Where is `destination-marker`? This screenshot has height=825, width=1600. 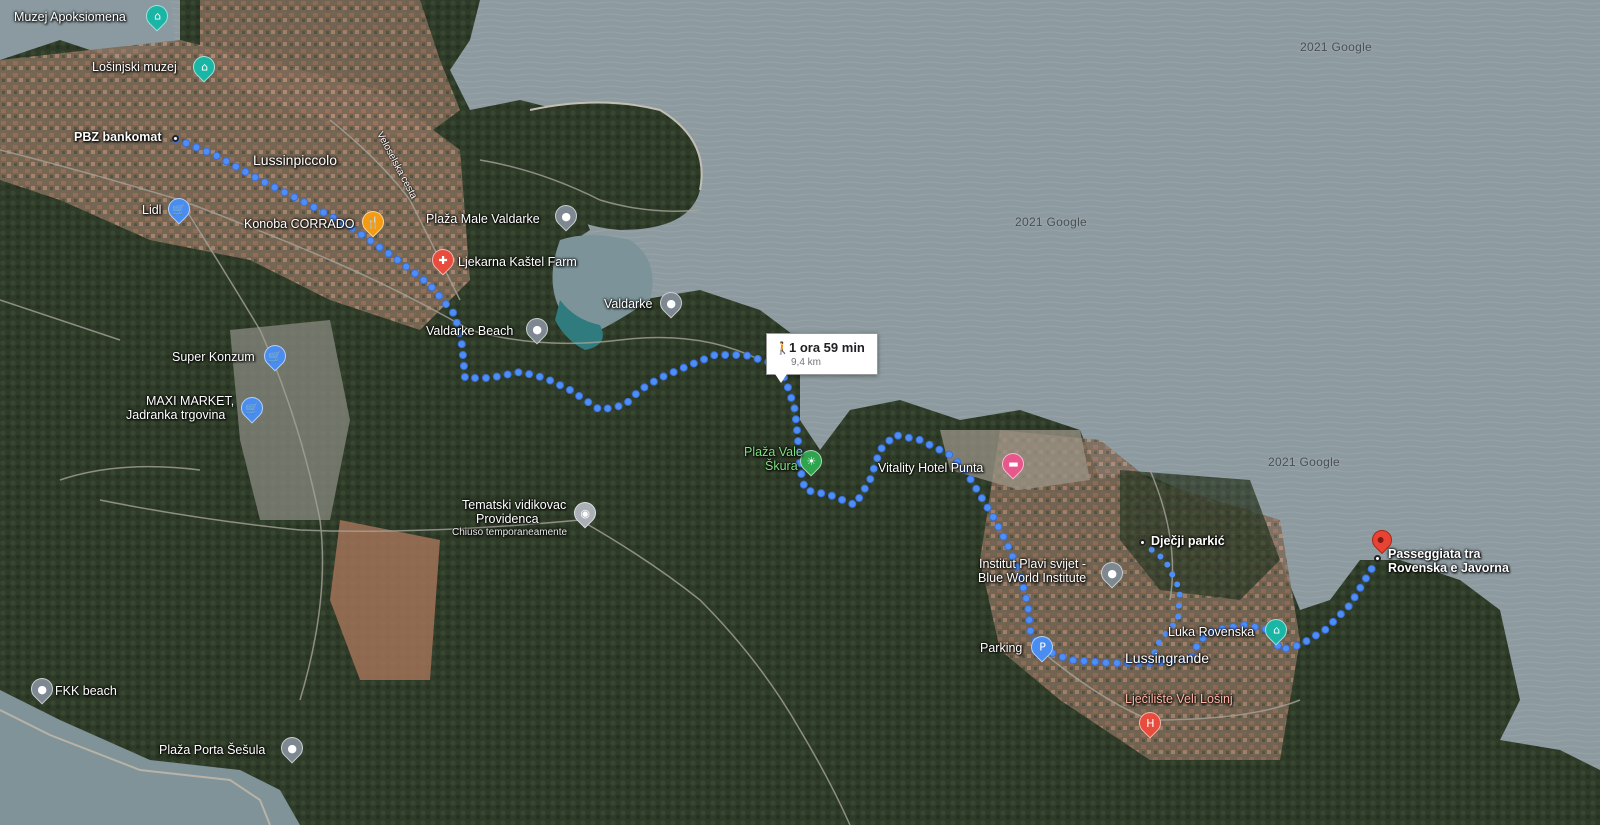
destination-marker is located at coordinates (1377, 558).